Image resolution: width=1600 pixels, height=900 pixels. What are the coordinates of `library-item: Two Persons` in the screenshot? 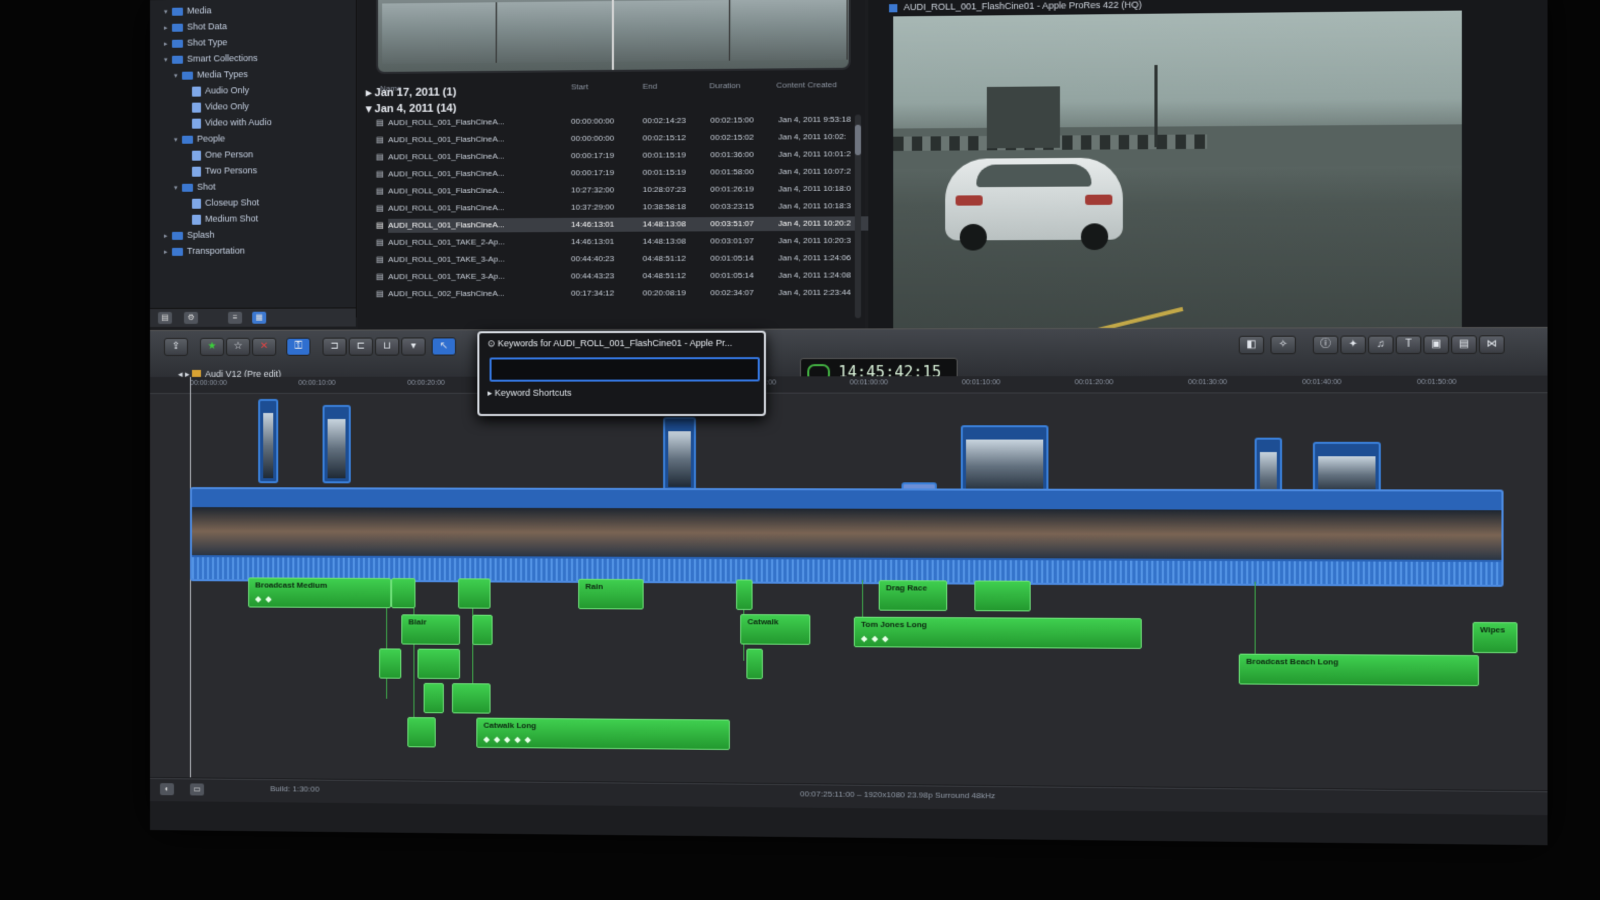 It's located at (220, 170).